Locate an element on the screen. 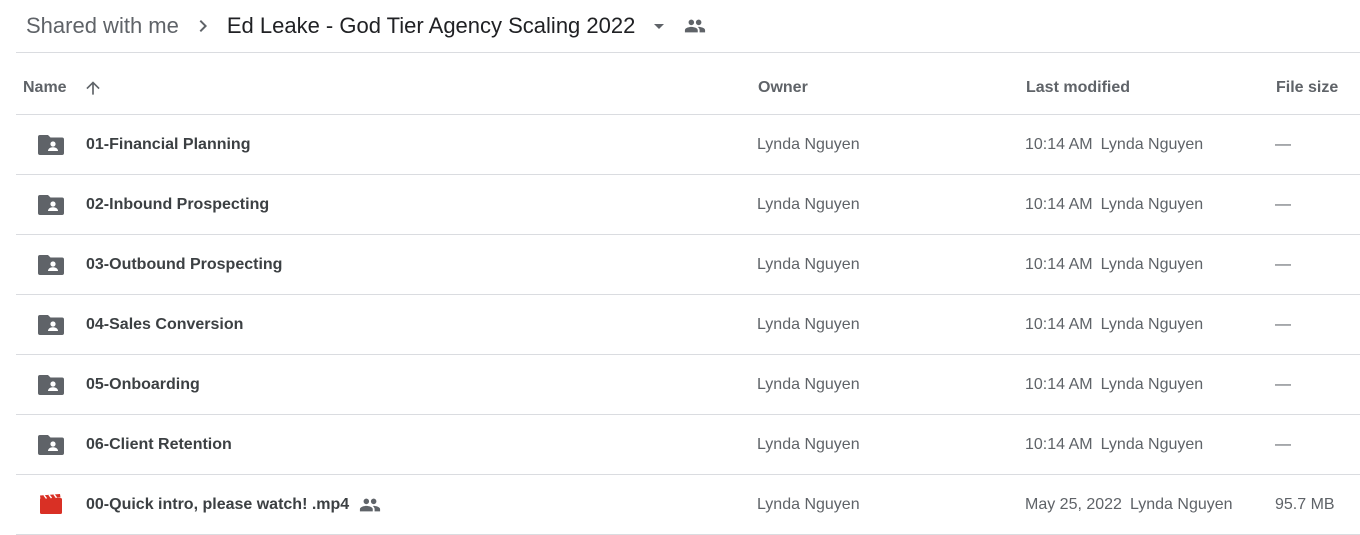 The width and height of the screenshot is (1360, 535). chevron-right-icon is located at coordinates (203, 26).